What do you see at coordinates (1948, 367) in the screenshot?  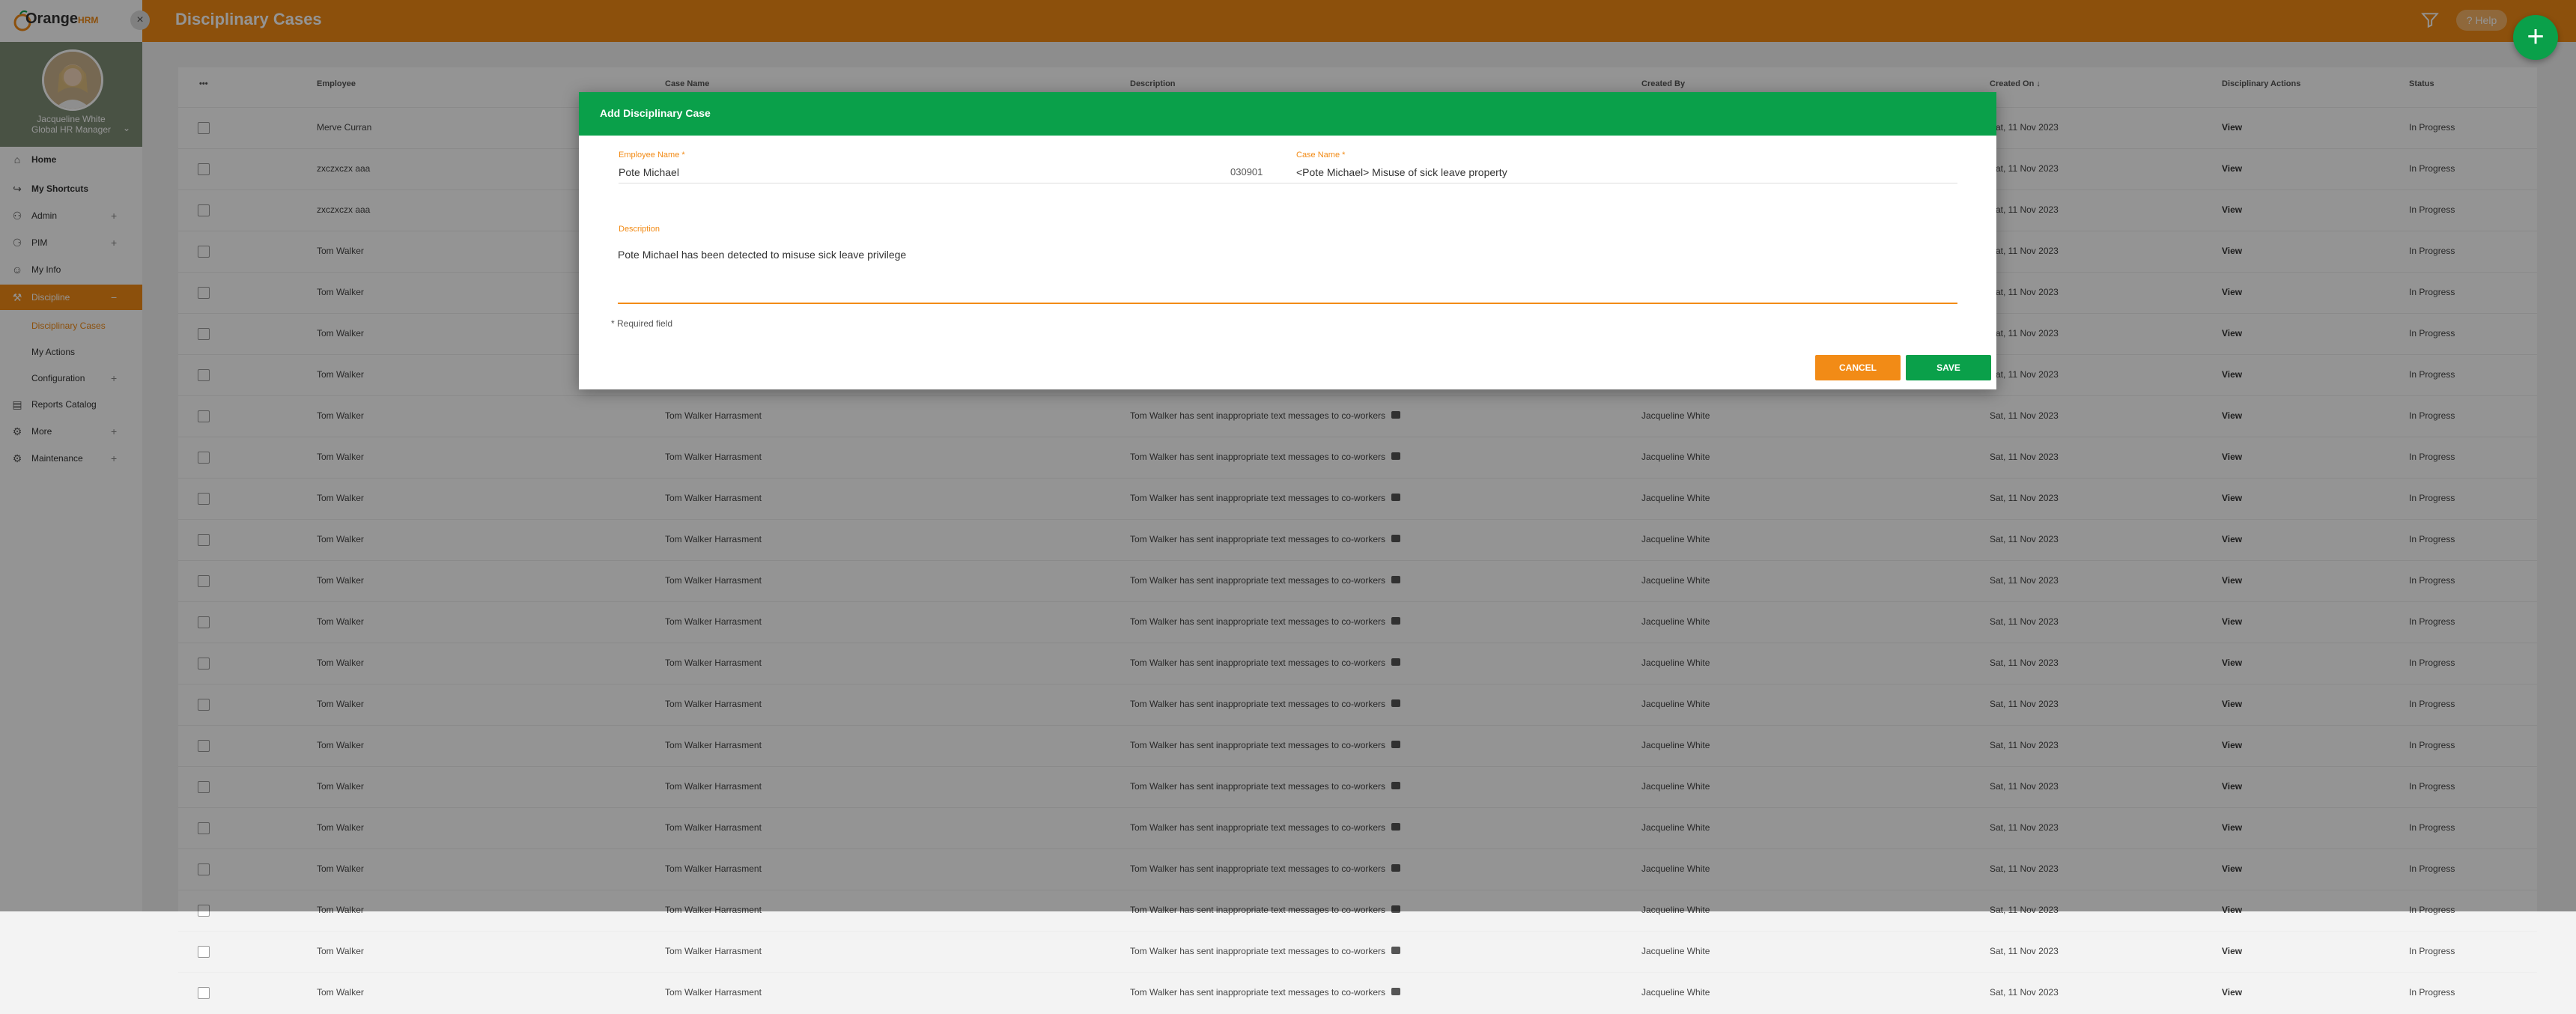 I see `save-button: SAVE` at bounding box center [1948, 367].